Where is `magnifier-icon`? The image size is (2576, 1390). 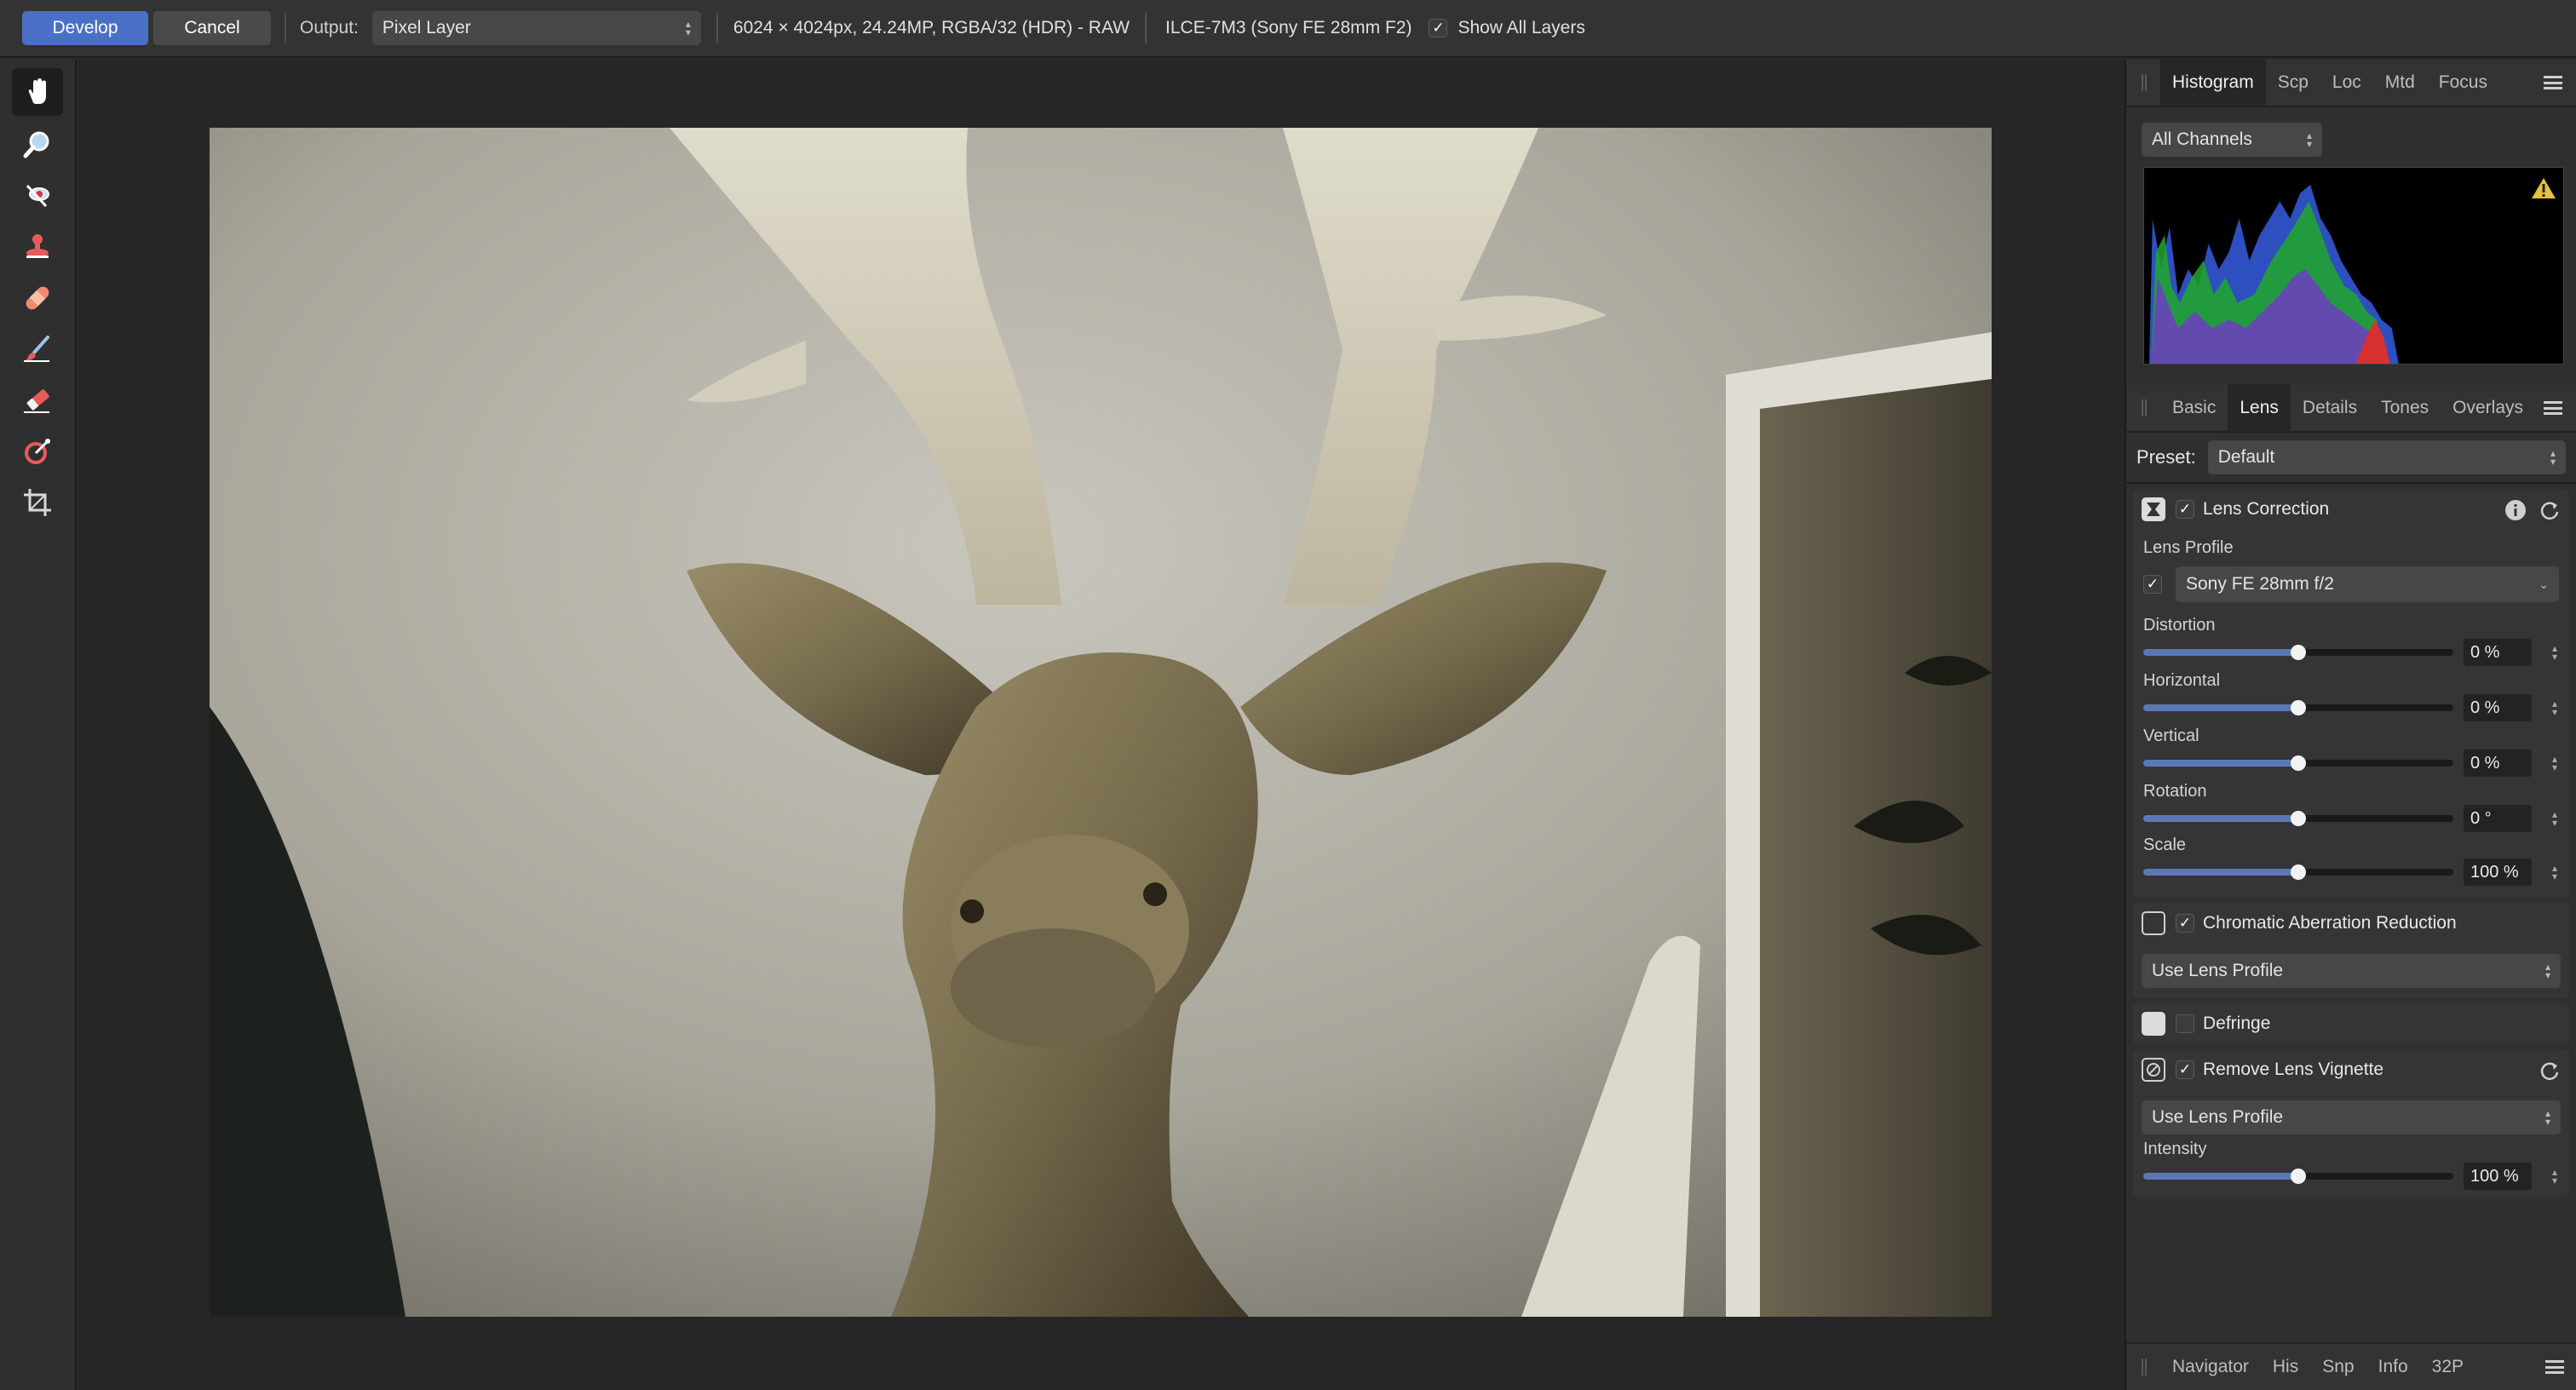 magnifier-icon is located at coordinates (36, 144).